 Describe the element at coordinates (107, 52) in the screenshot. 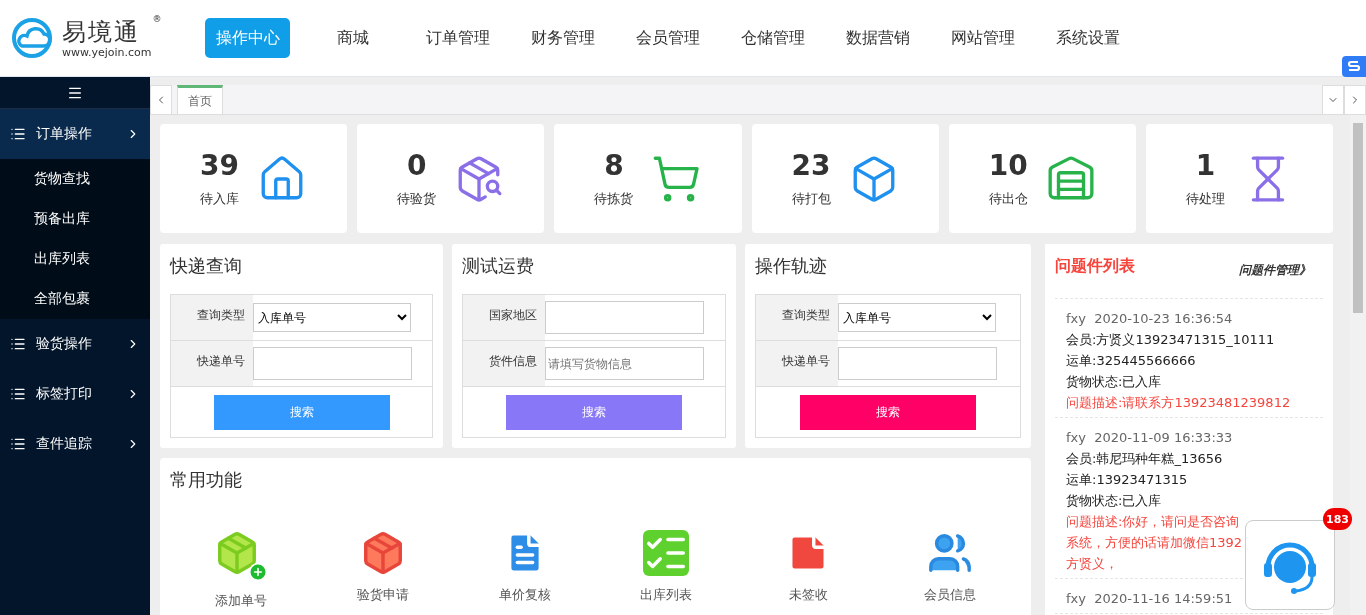

I see `logo-url: www.yejoin.com` at that location.